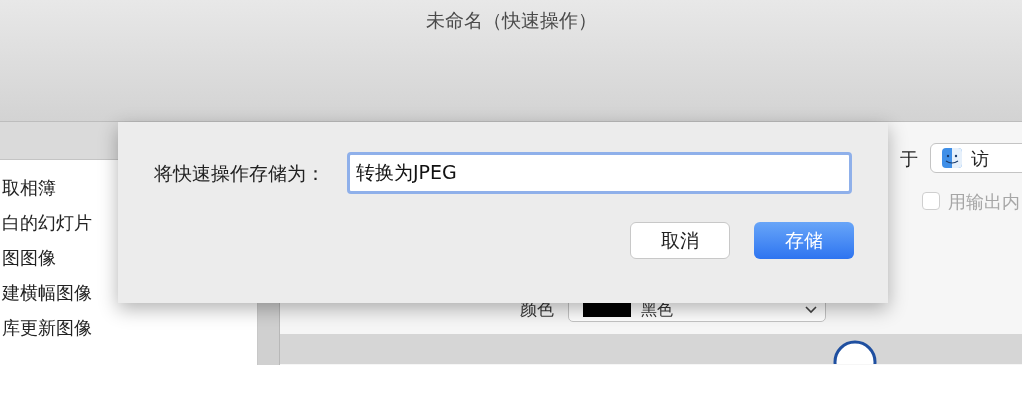 The width and height of the screenshot is (1022, 410). Describe the element at coordinates (984, 201) in the screenshot. I see `output-checkbox-label: 用输出内` at that location.